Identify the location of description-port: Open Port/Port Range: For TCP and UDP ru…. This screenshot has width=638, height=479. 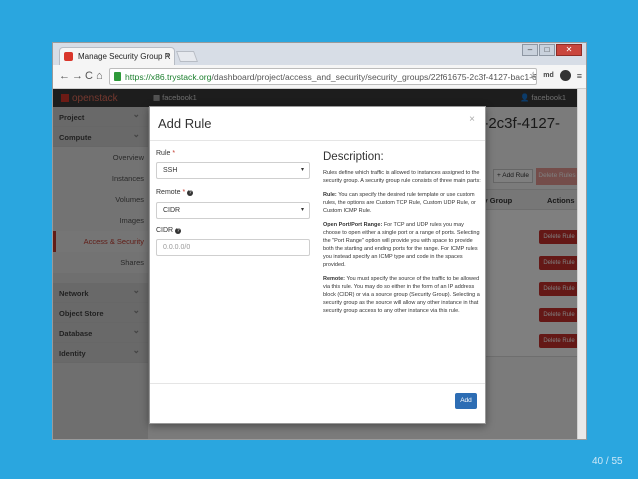
(402, 245).